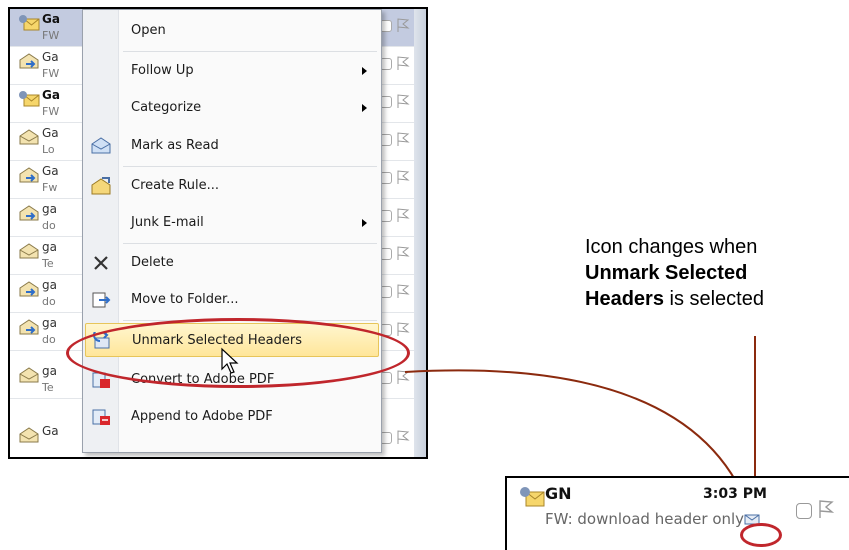  I want to click on menu-item-junk-email: Junk E-mail, so click(232, 223).